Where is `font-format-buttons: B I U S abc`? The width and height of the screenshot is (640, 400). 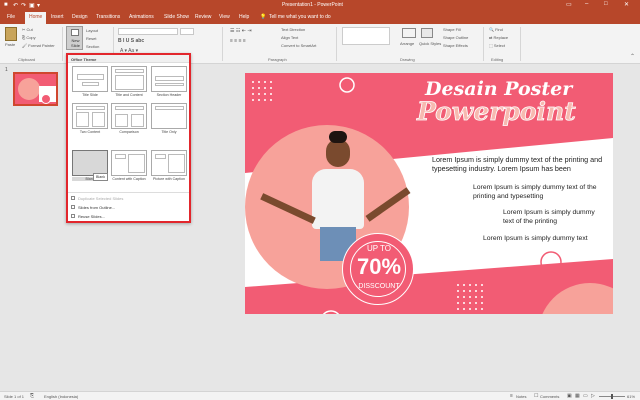
font-format-buttons: B I U S abc is located at coordinates (131, 41).